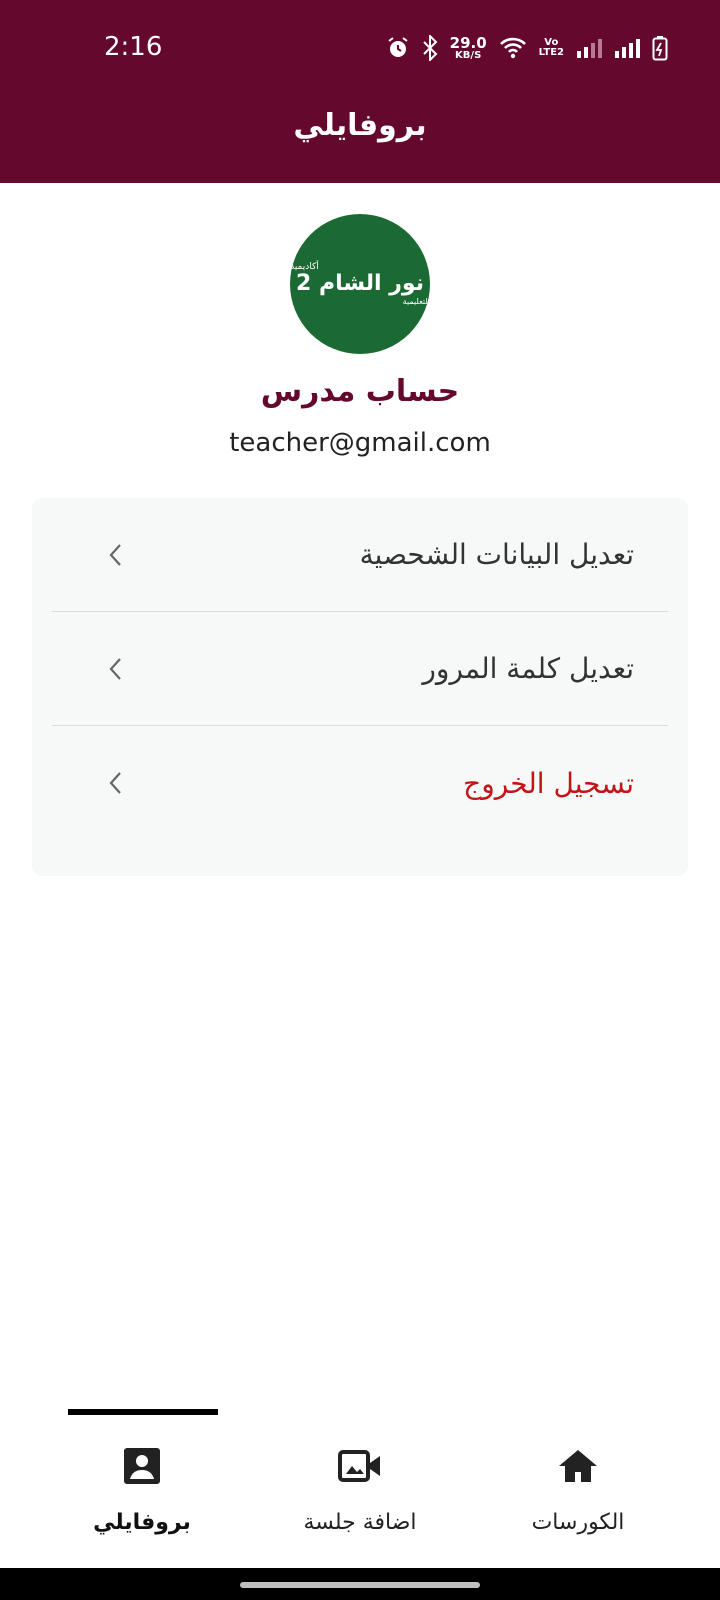  I want to click on home-gesture-handle, so click(360, 1585).